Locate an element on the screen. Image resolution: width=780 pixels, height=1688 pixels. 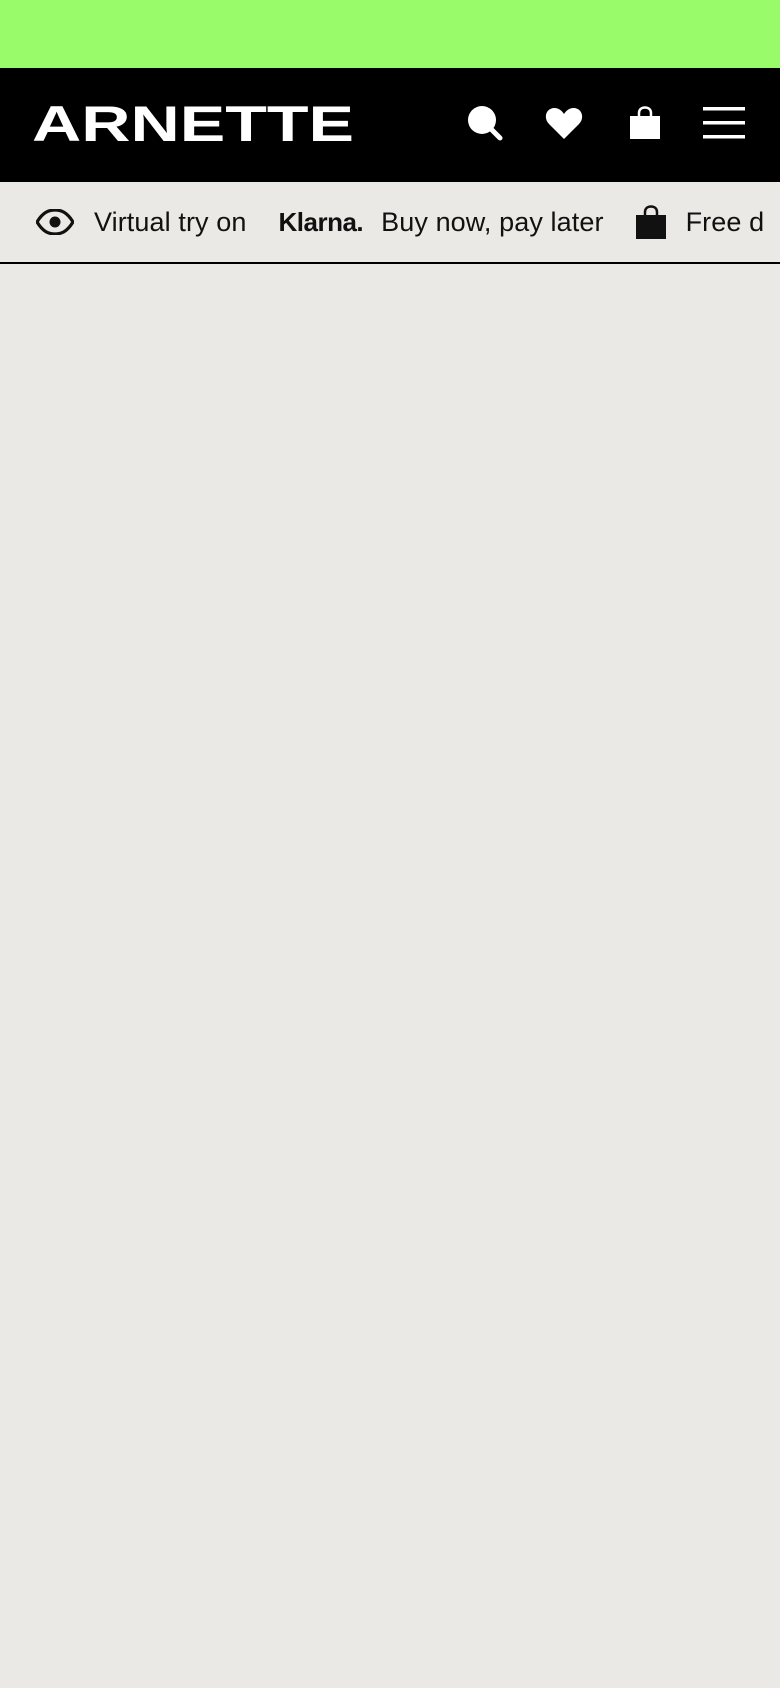
brand-name: ARNETTE is located at coordinates (193, 123).